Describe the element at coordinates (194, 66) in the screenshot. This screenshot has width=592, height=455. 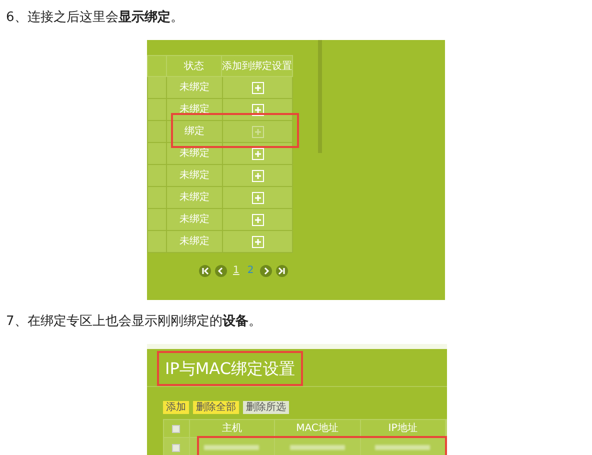
I see `table-header: 状态` at that location.